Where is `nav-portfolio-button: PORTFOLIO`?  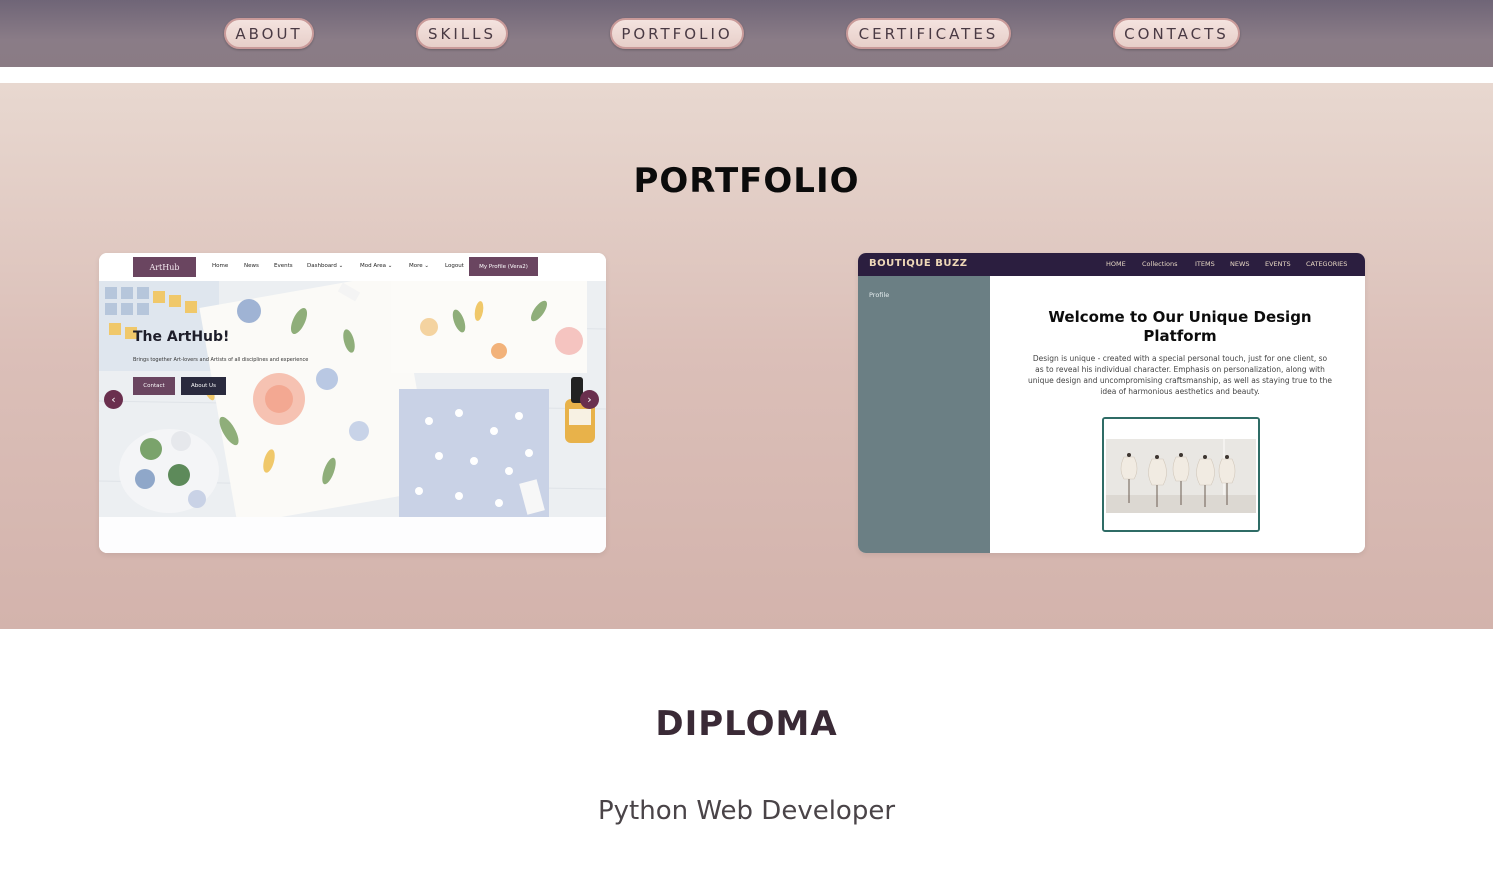 nav-portfolio-button: PORTFOLIO is located at coordinates (677, 33).